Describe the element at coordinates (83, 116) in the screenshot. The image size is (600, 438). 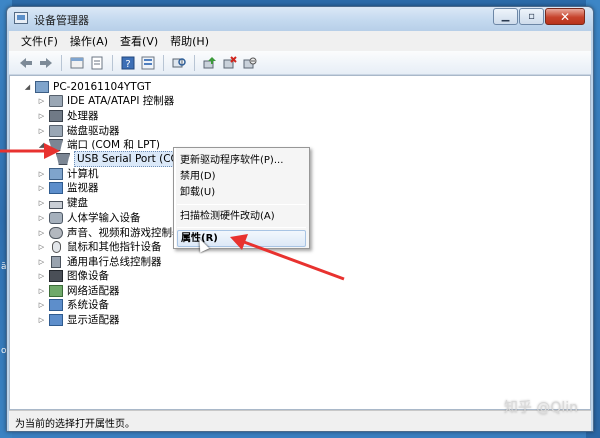
I see `tree-item-label: 处理器` at that location.